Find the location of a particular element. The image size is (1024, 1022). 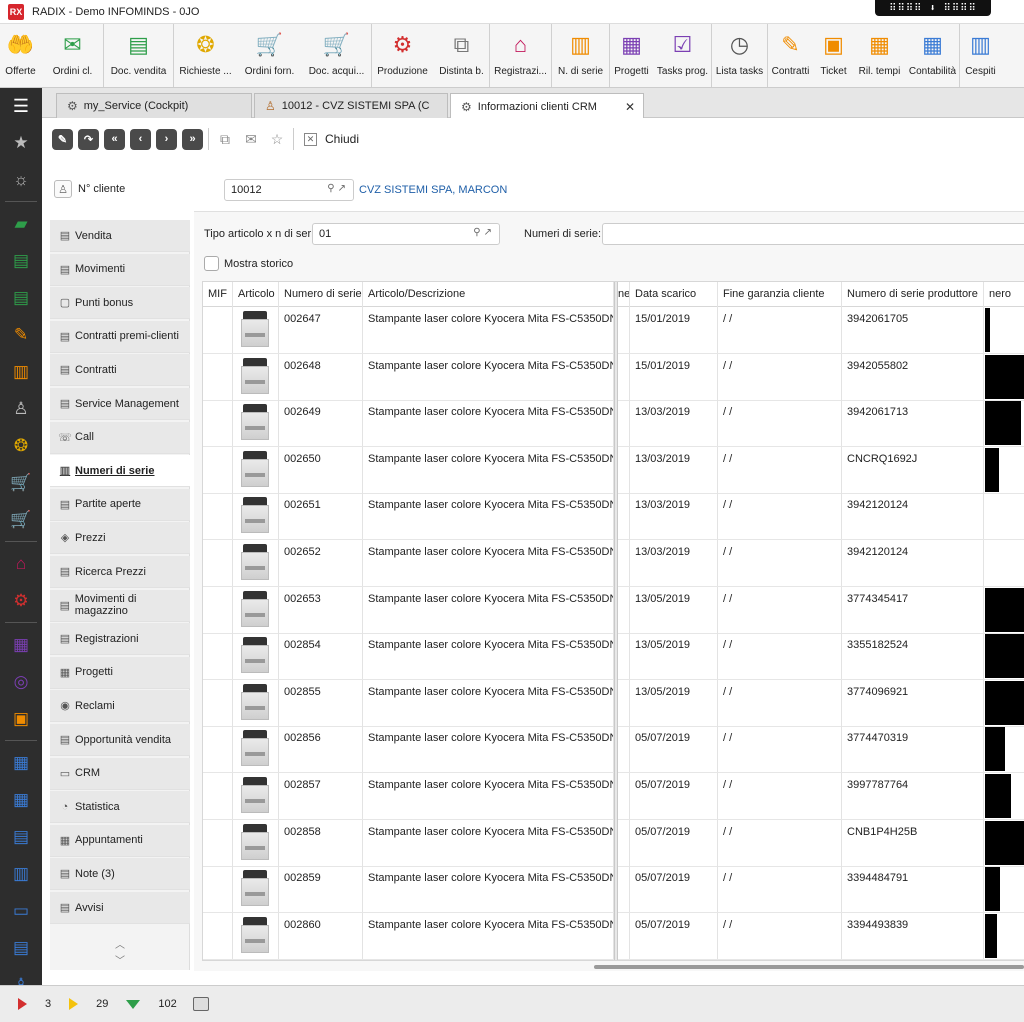

ribbon-button-11: ▦ Progetti is located at coordinates (632, 55).